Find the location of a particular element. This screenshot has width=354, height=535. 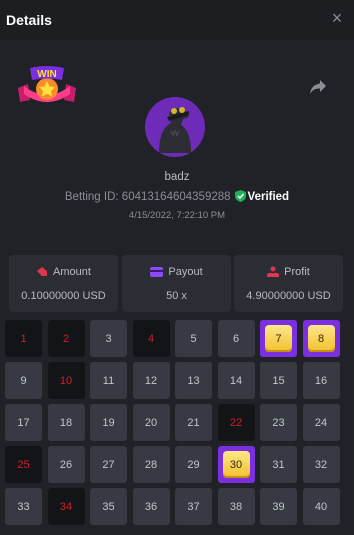

board-tile-23: 23 is located at coordinates (278, 422).